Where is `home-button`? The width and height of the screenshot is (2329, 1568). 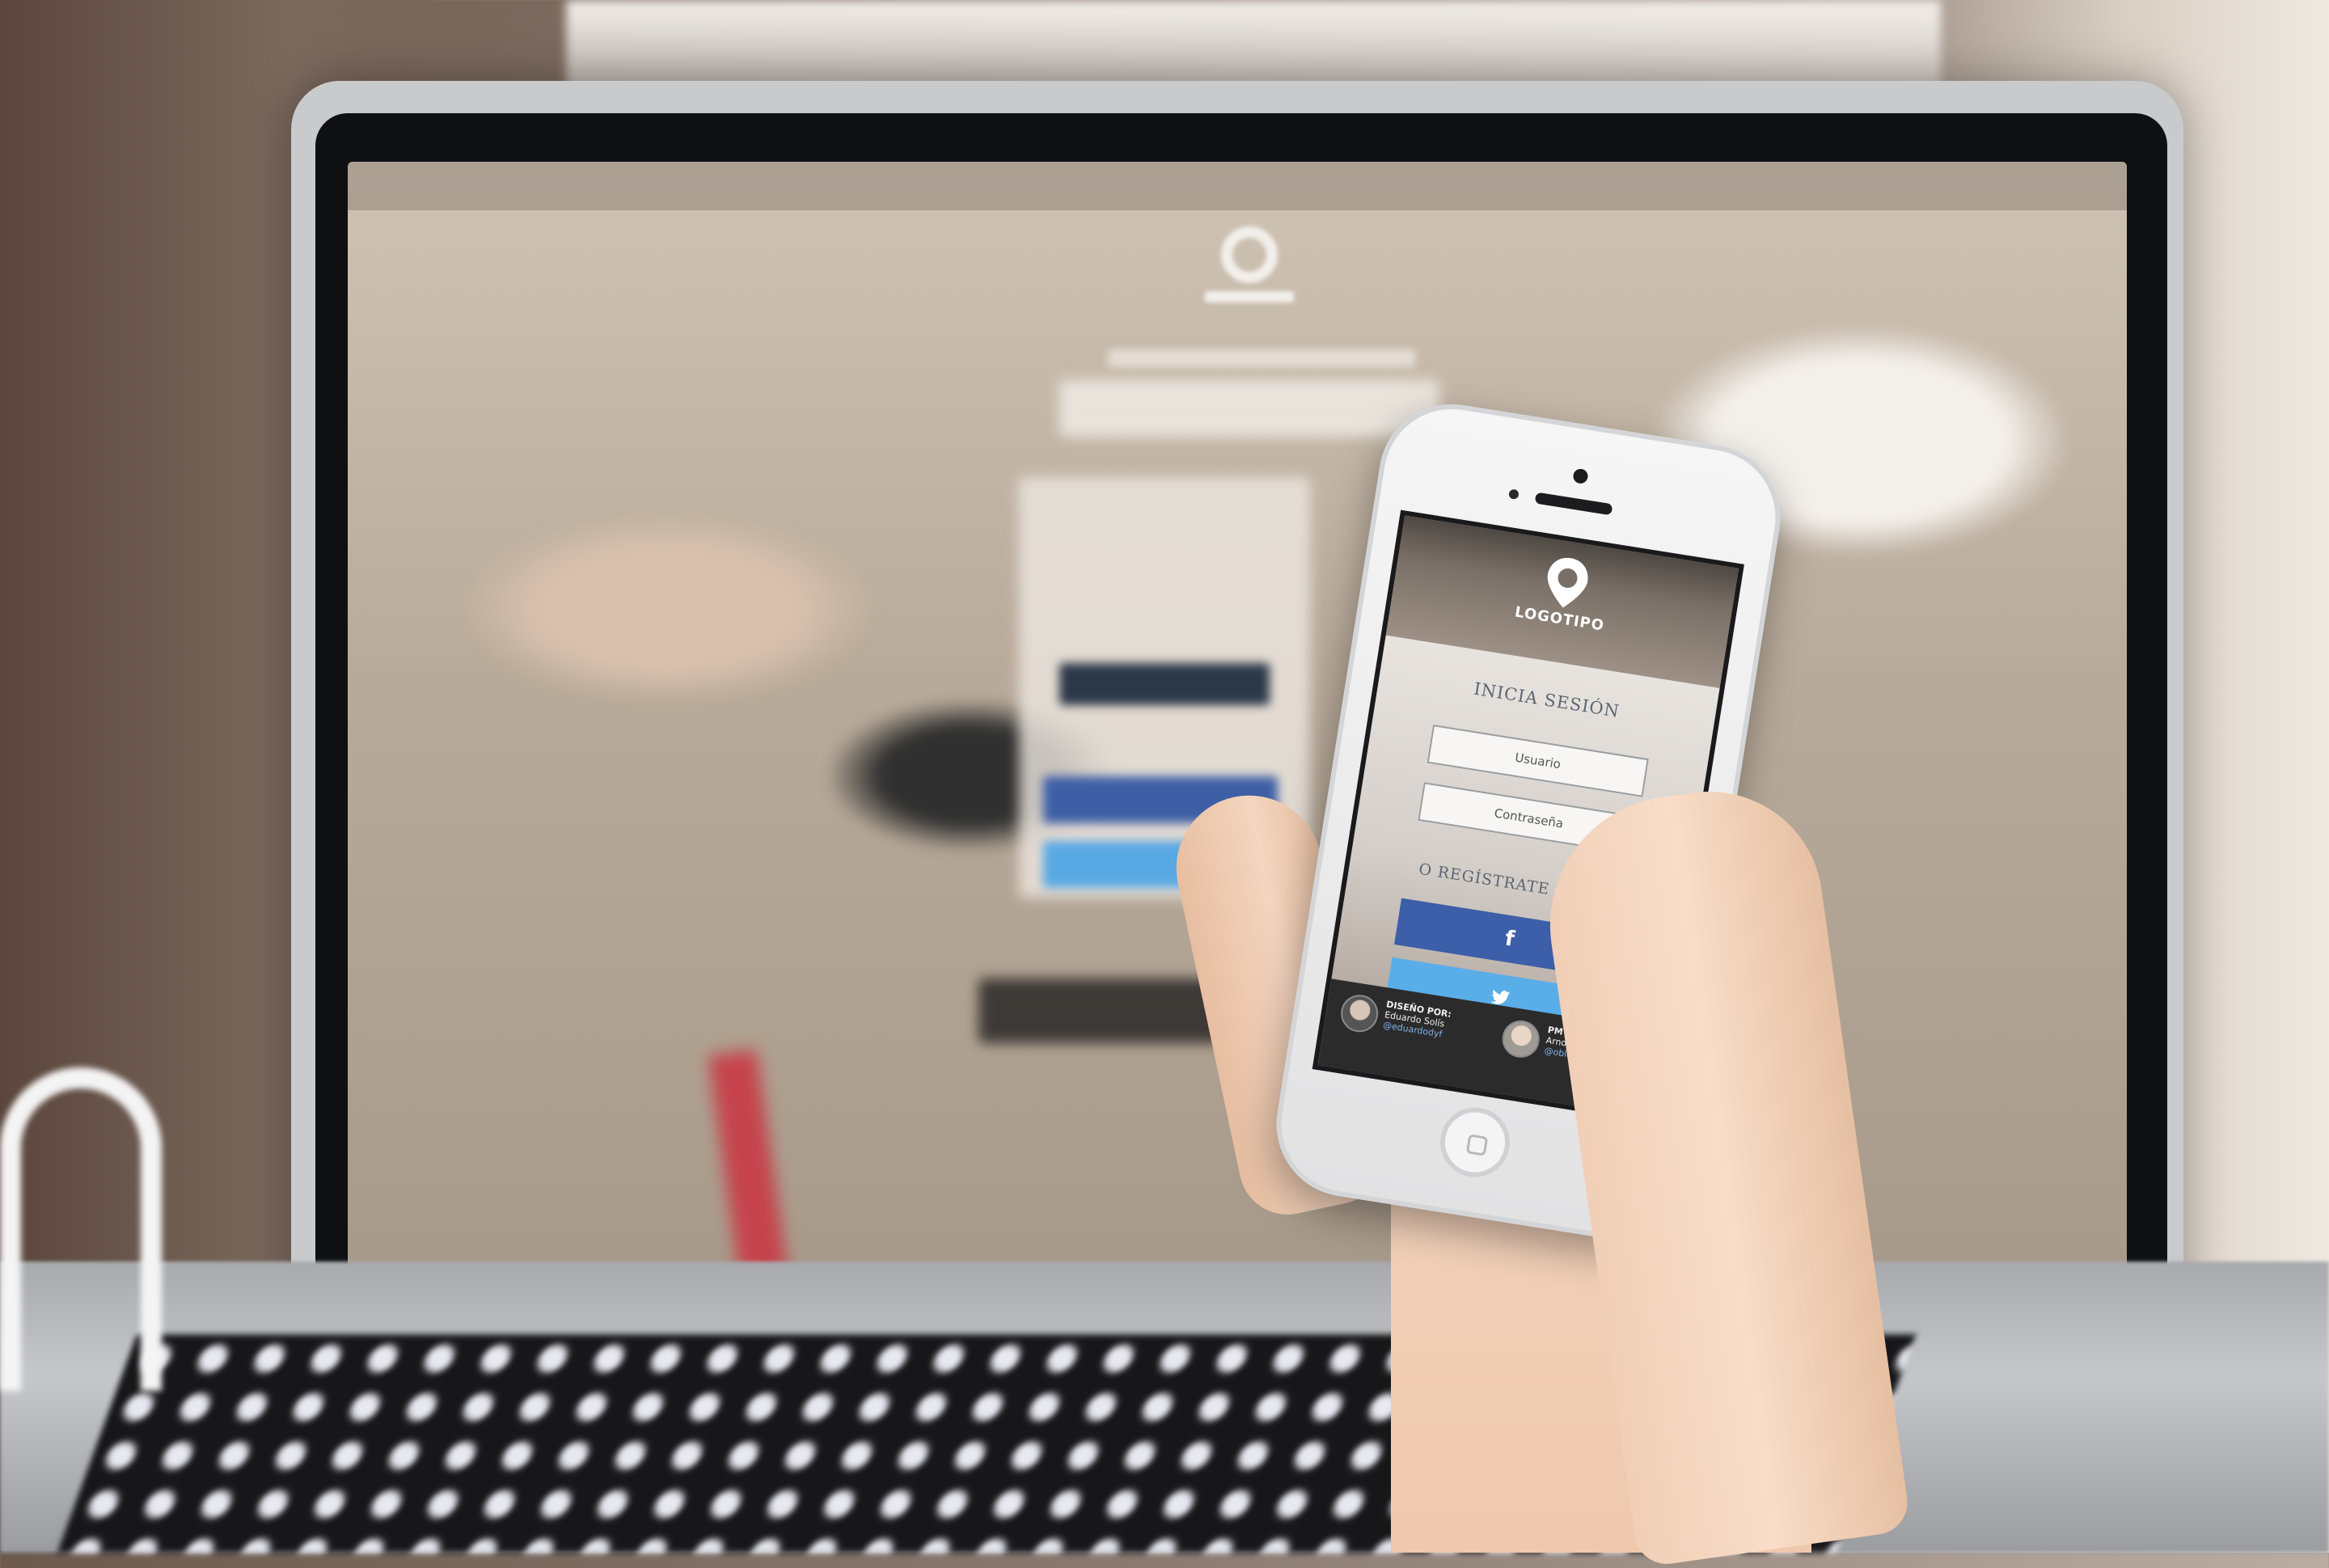 home-button is located at coordinates (1475, 1142).